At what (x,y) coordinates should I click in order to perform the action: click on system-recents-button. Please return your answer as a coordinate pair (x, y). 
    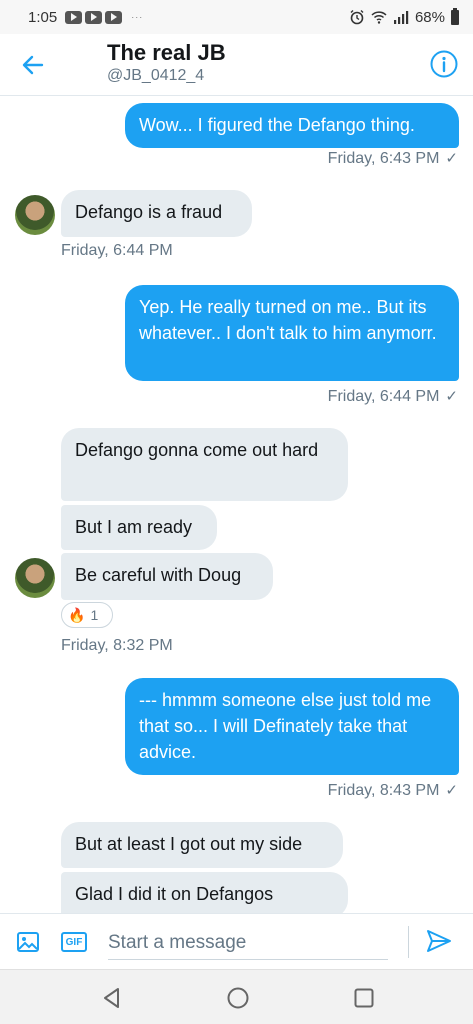
    Looking at the image, I should click on (364, 998).